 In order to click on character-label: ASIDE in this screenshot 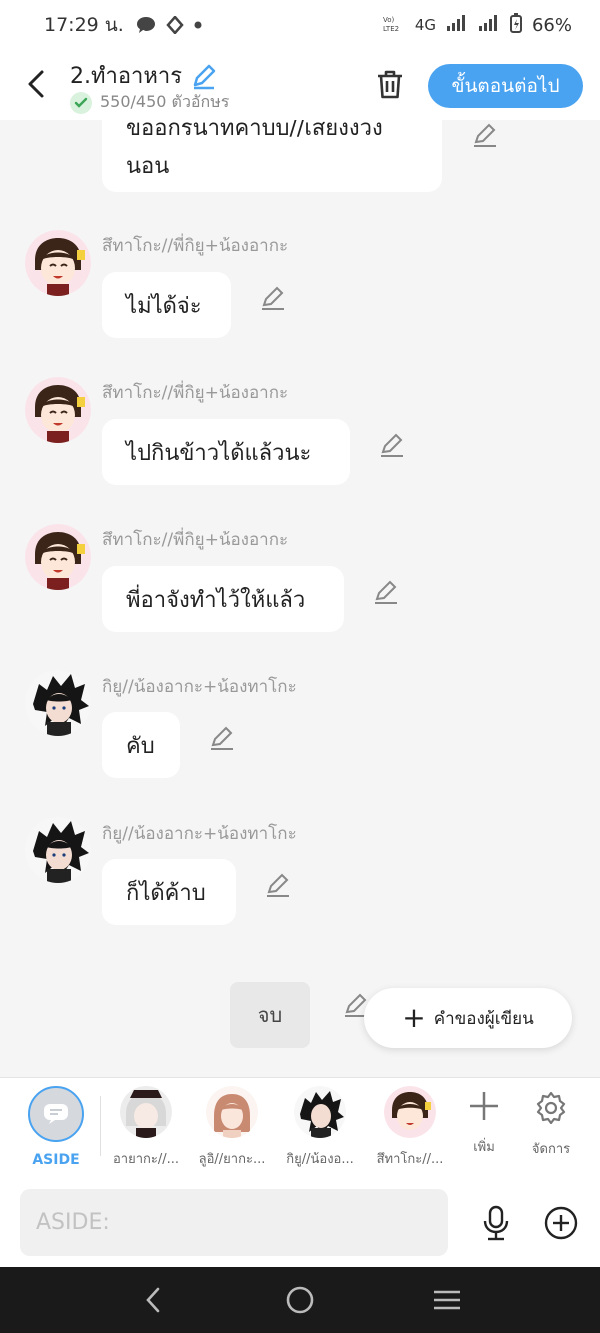, I will do `click(56, 1160)`.